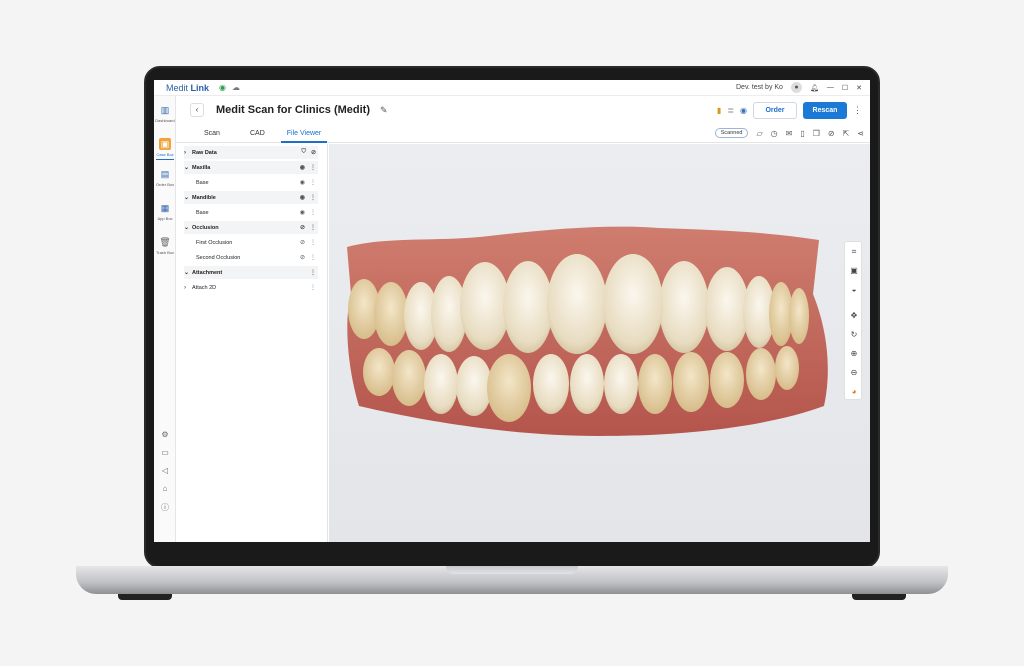  I want to click on color-bar-icon: ▮, so click(719, 110).